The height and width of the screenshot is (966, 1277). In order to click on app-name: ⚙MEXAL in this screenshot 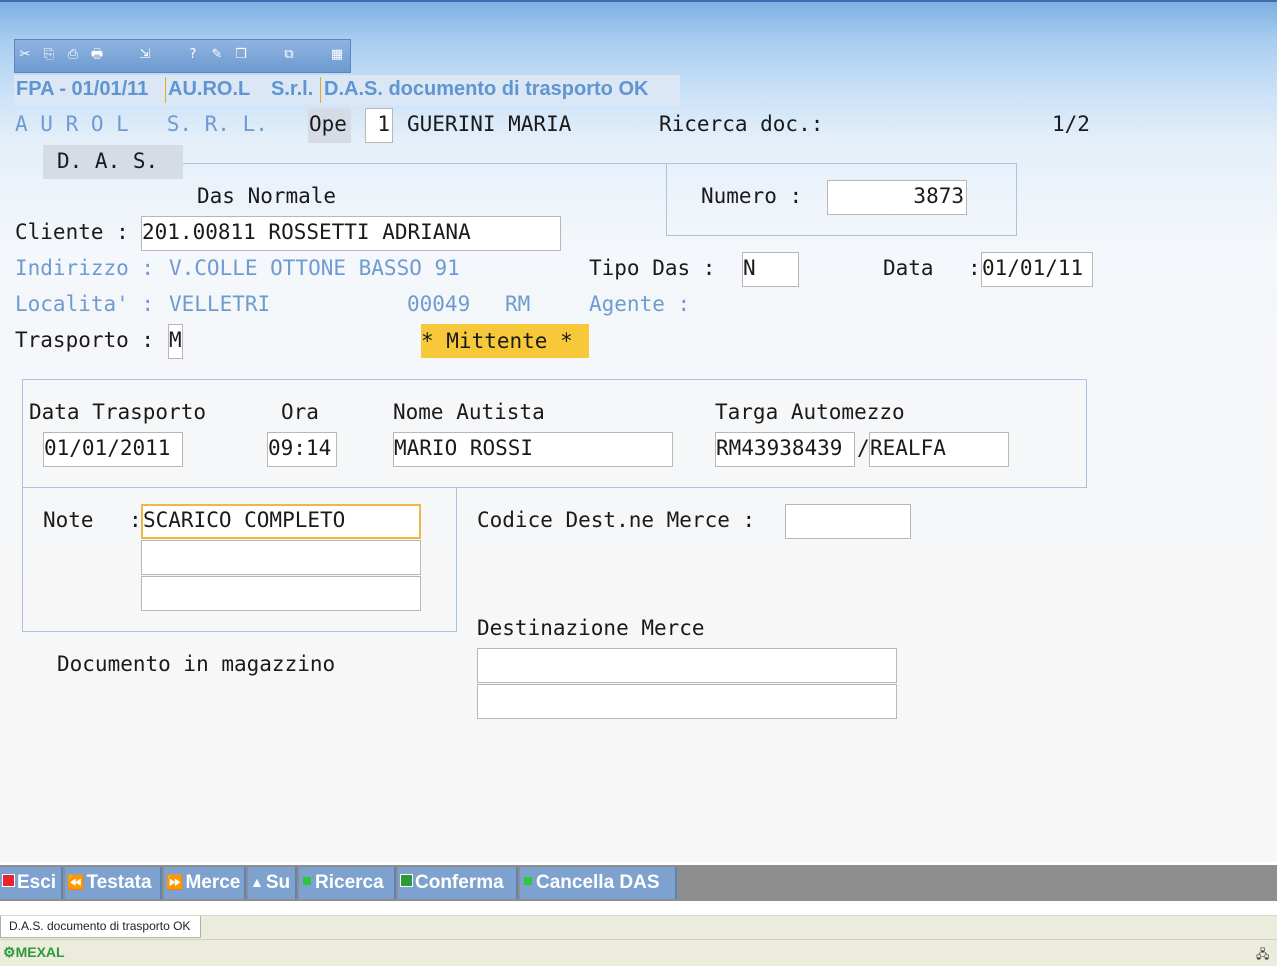, I will do `click(34, 952)`.